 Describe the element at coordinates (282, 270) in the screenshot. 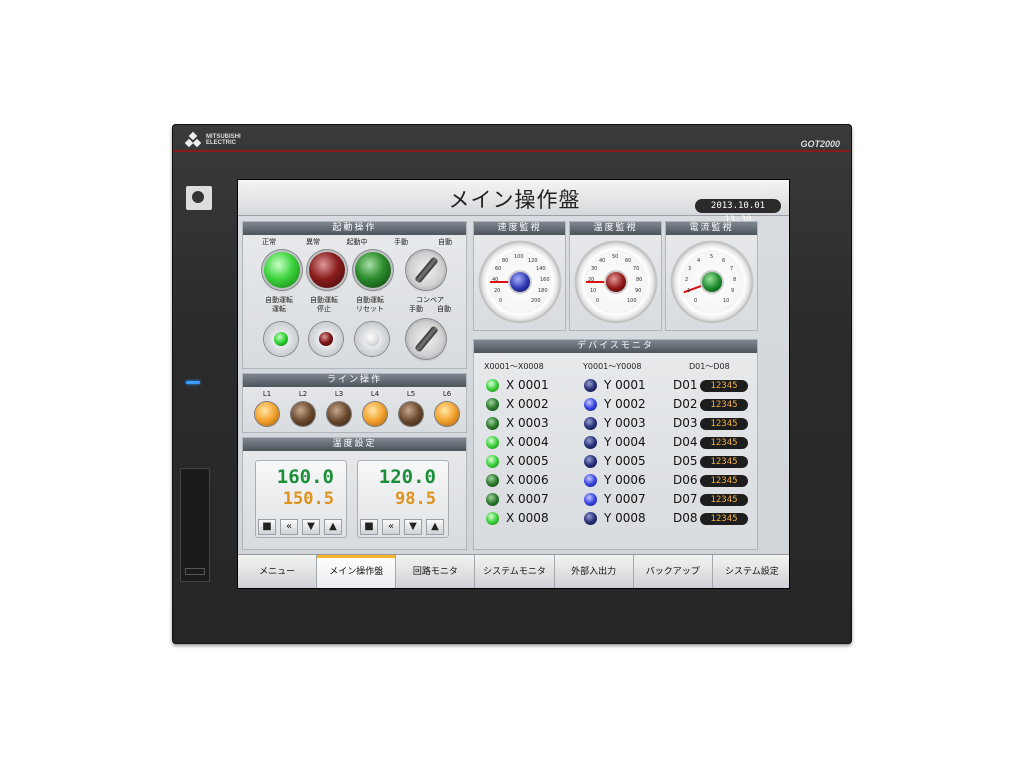

I see `normal-lamp` at that location.